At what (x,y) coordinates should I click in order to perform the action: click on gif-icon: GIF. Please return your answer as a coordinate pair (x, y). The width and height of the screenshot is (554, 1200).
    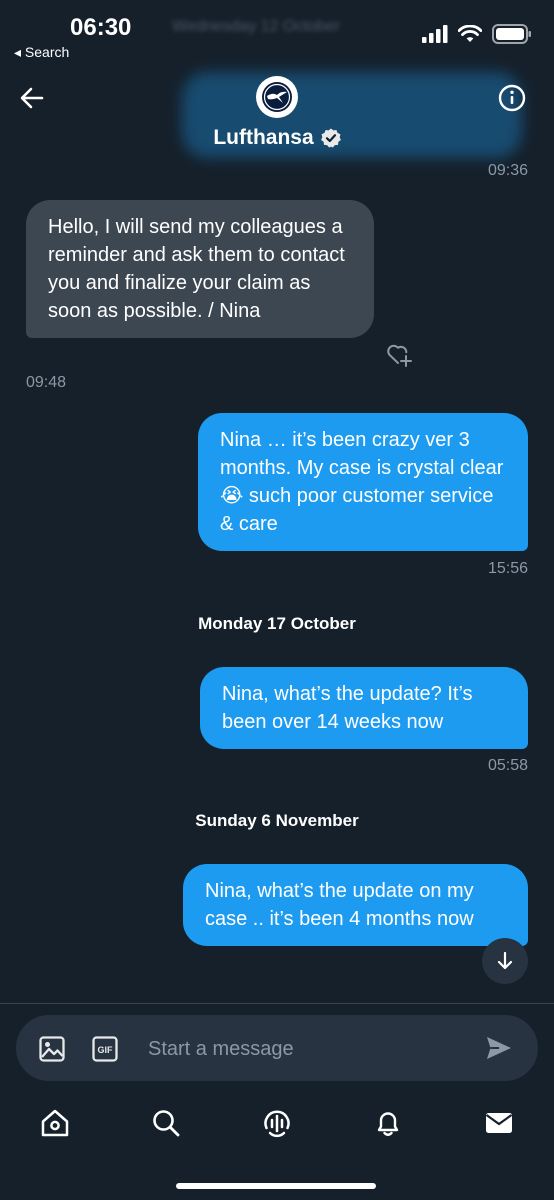
    Looking at the image, I should click on (105, 1049).